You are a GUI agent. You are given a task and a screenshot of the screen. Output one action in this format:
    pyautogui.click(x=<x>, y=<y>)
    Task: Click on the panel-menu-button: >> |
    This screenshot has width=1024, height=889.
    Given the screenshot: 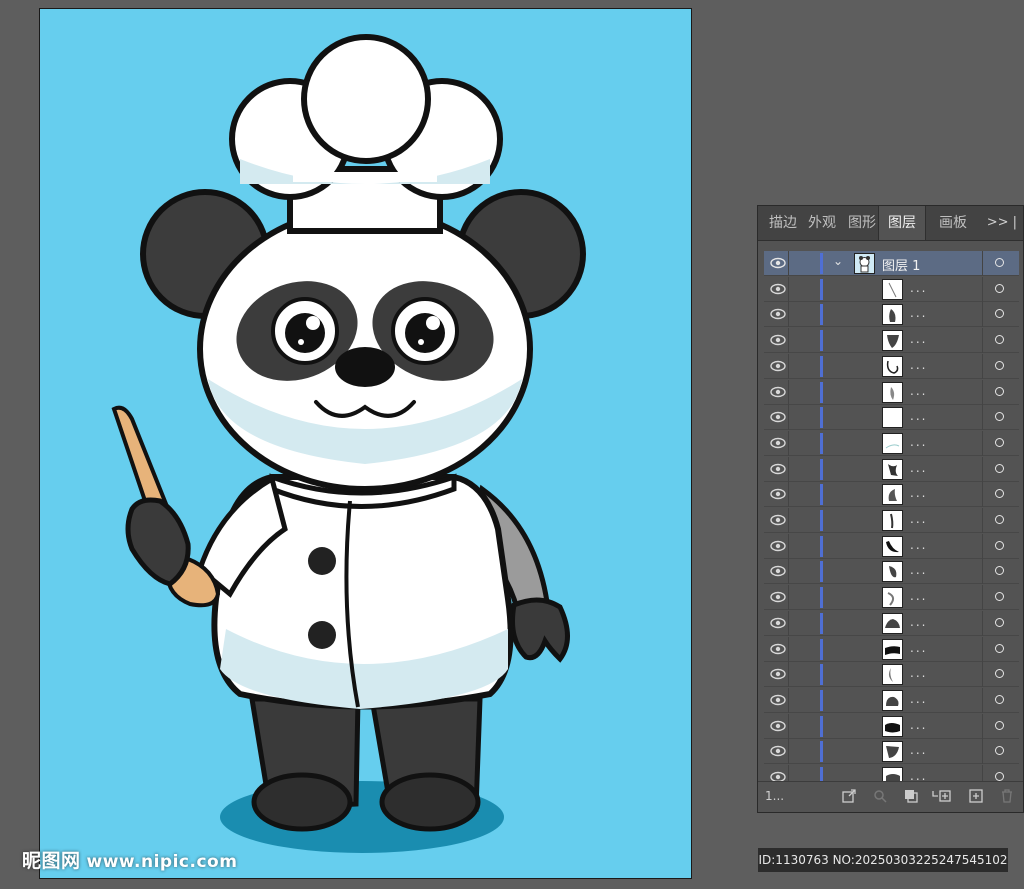 What is the action you would take?
    pyautogui.click(x=1002, y=223)
    